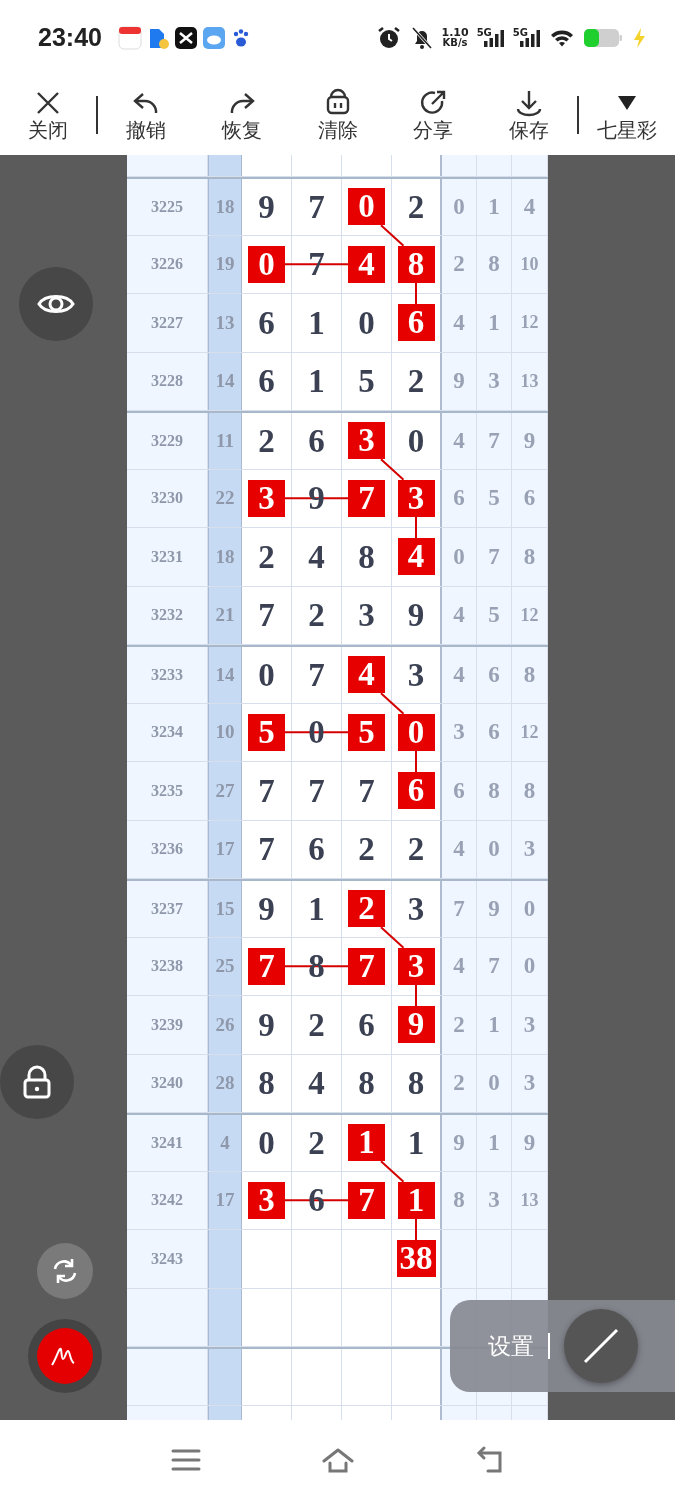 The width and height of the screenshot is (675, 1500). Describe the element at coordinates (366, 732) in the screenshot. I see `highlighted-digit: 5` at that location.